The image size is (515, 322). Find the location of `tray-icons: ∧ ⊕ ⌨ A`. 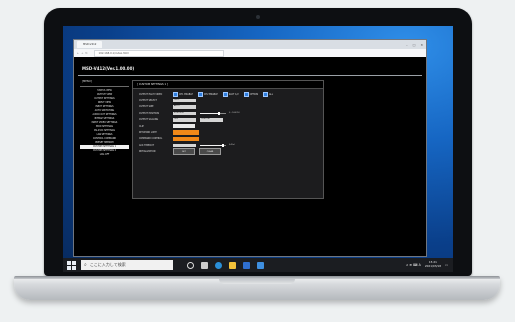

tray-icons: ∧ ⊕ ⌨ A is located at coordinates (413, 265).